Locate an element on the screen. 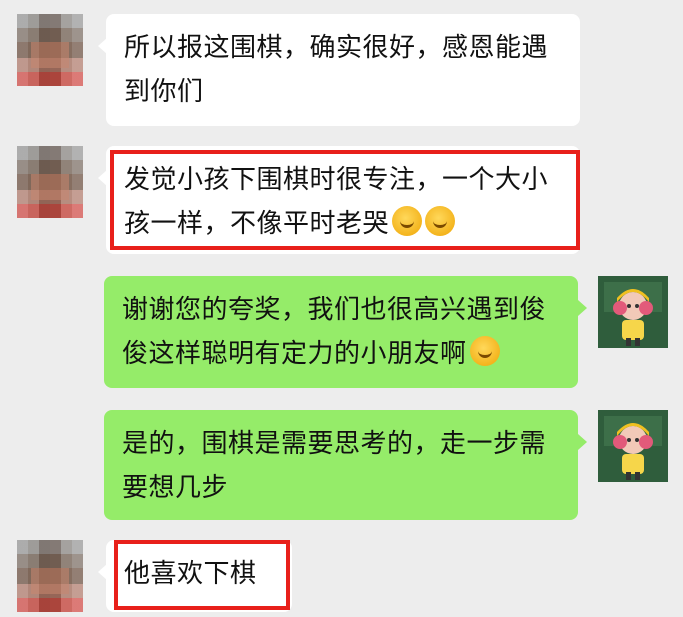  message-bubble: 所以报这围棋，确实很好，感恩能遇到你们 is located at coordinates (343, 70).